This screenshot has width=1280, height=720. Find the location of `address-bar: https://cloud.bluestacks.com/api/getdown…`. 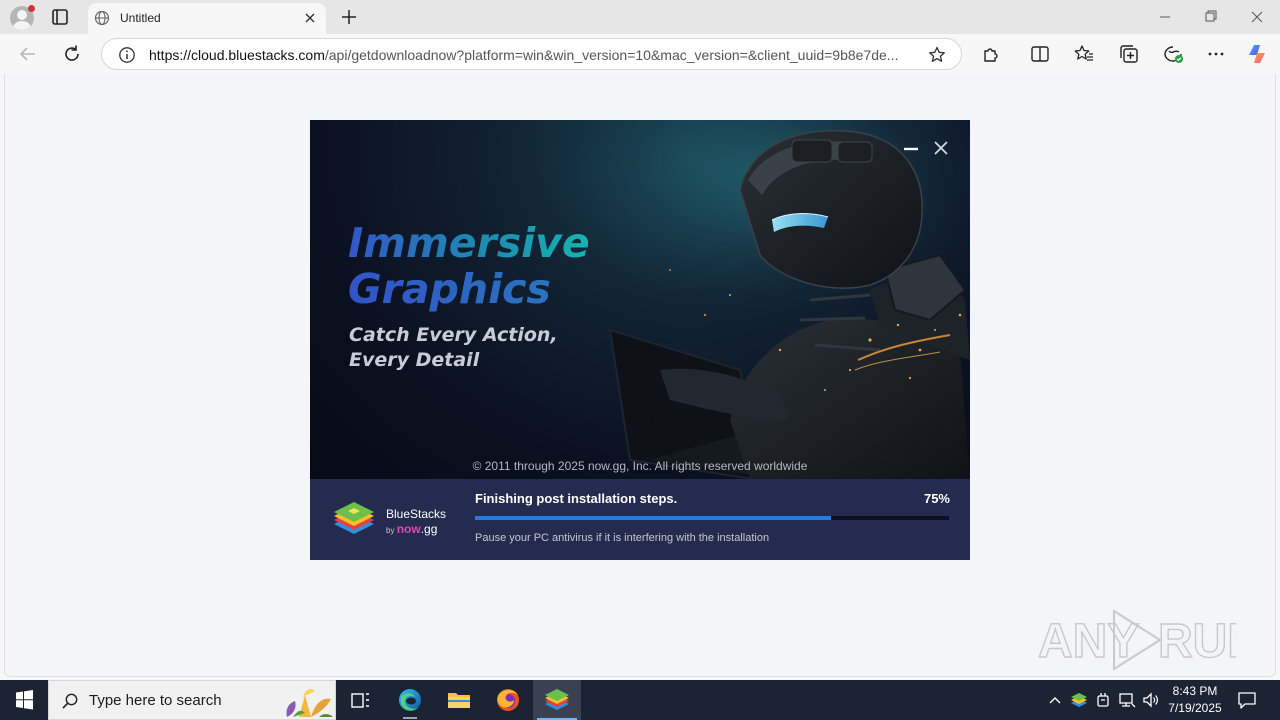

address-bar: https://cloud.bluestacks.com/api/getdown… is located at coordinates (531, 54).